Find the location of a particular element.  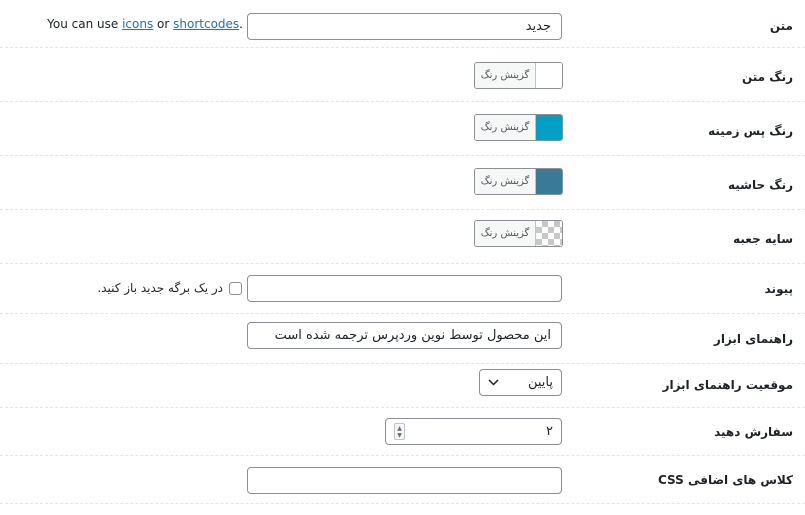

box-shadow-picker-button: گزینش رنگ is located at coordinates (518, 233).